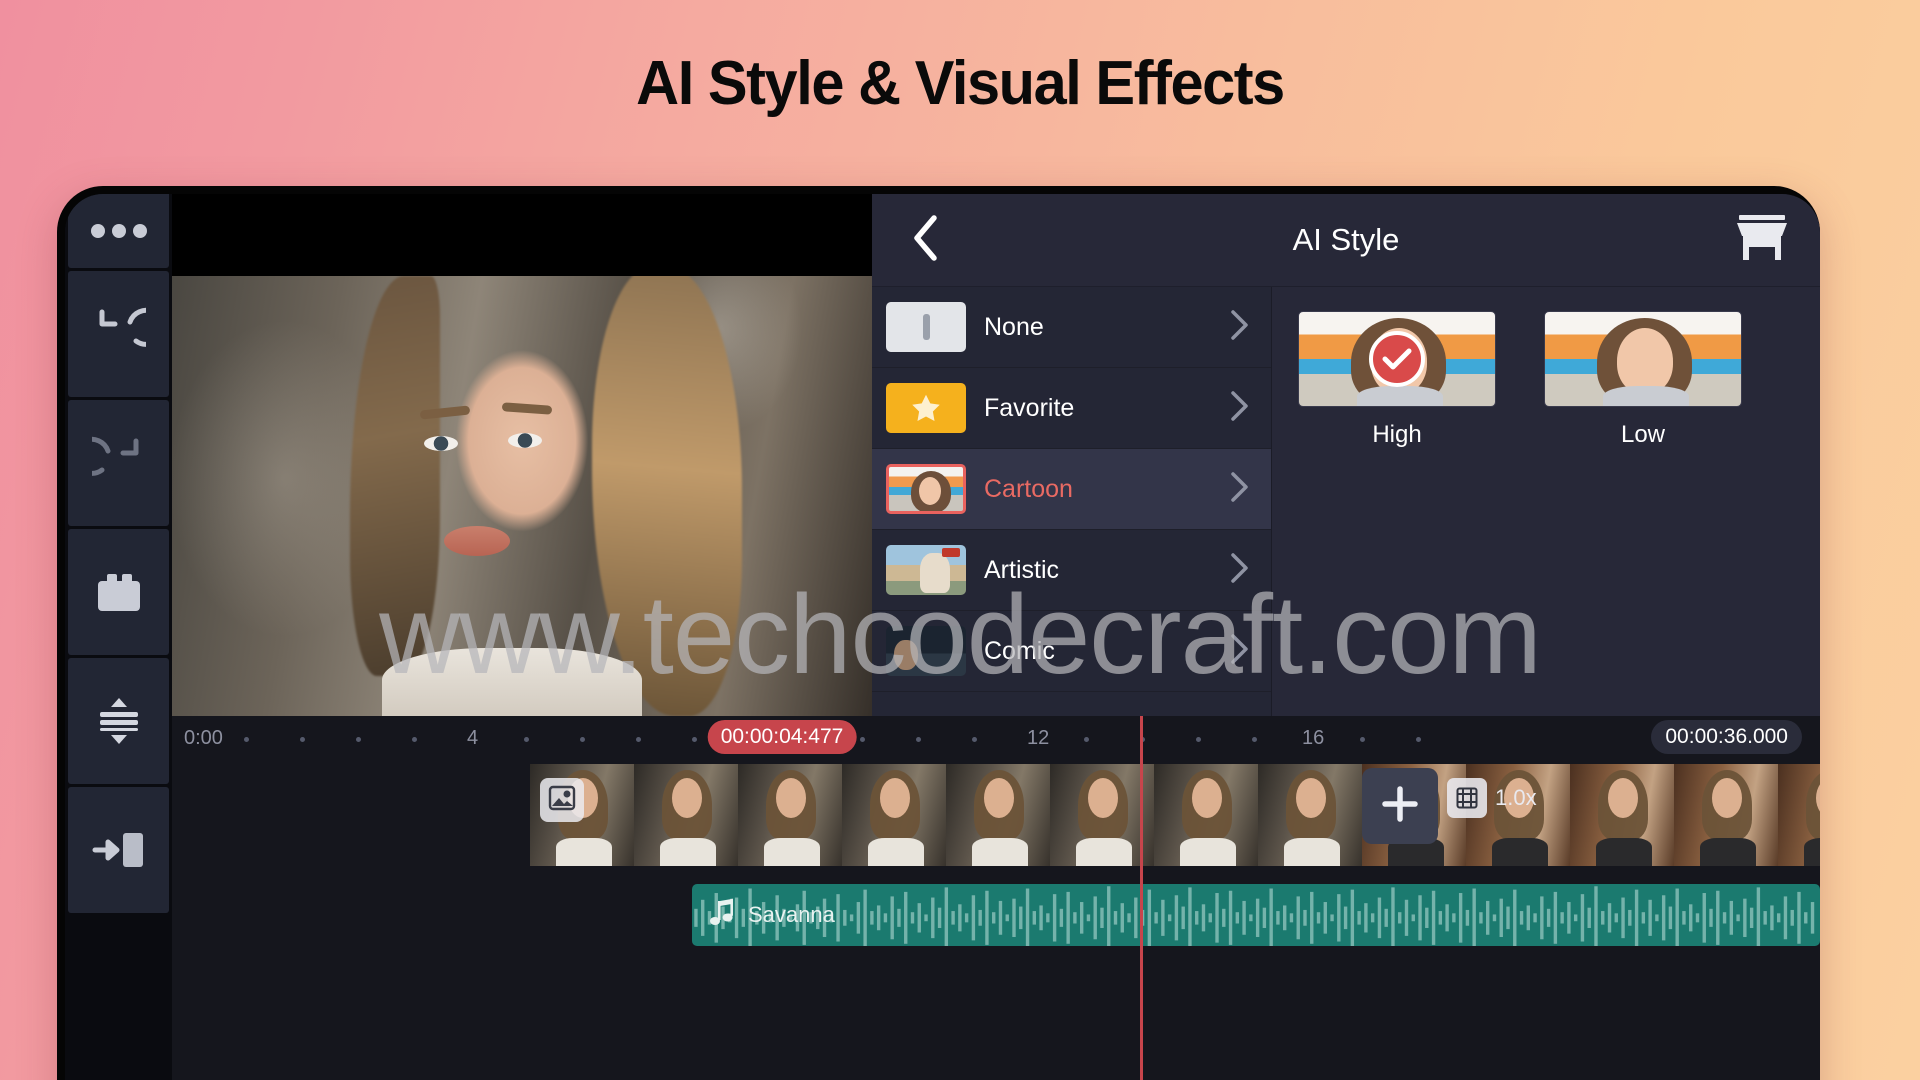 The width and height of the screenshot is (1920, 1080). What do you see at coordinates (926, 570) in the screenshot?
I see `artistic-thumb` at bounding box center [926, 570].